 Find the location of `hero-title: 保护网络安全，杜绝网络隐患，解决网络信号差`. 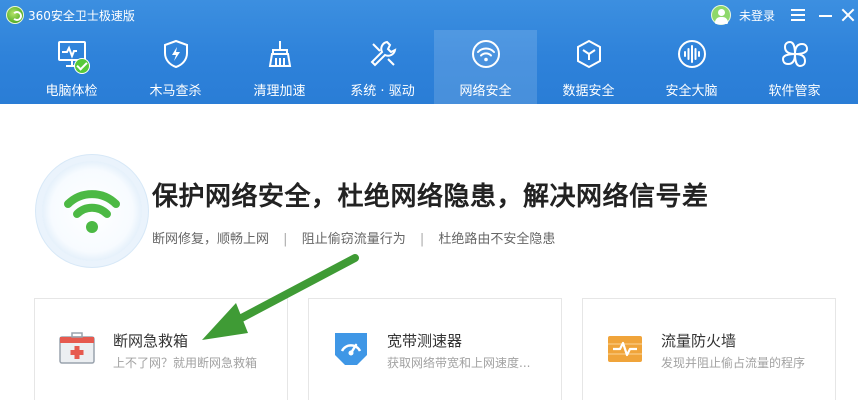

hero-title: 保护网络安全，杜绝网络隐患，解决网络信号差 is located at coordinates (430, 197).